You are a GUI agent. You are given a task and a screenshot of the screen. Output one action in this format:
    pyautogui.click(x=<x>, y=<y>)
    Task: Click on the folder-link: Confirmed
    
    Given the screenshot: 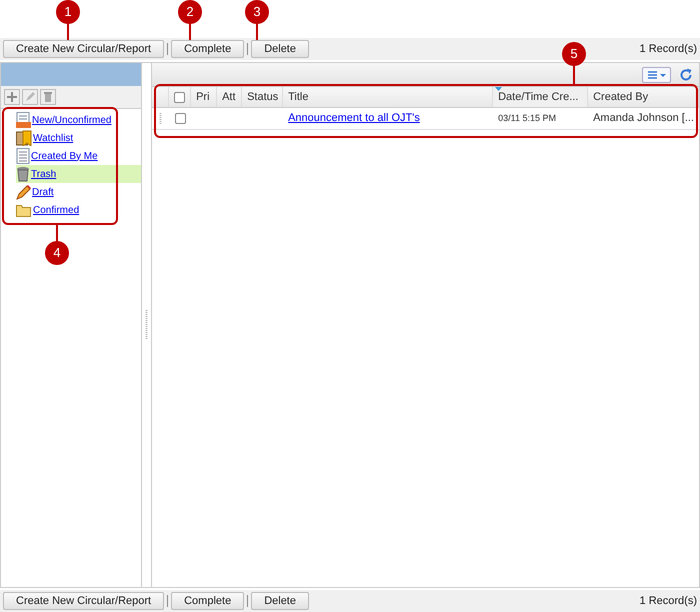 What is the action you would take?
    pyautogui.click(x=56, y=210)
    